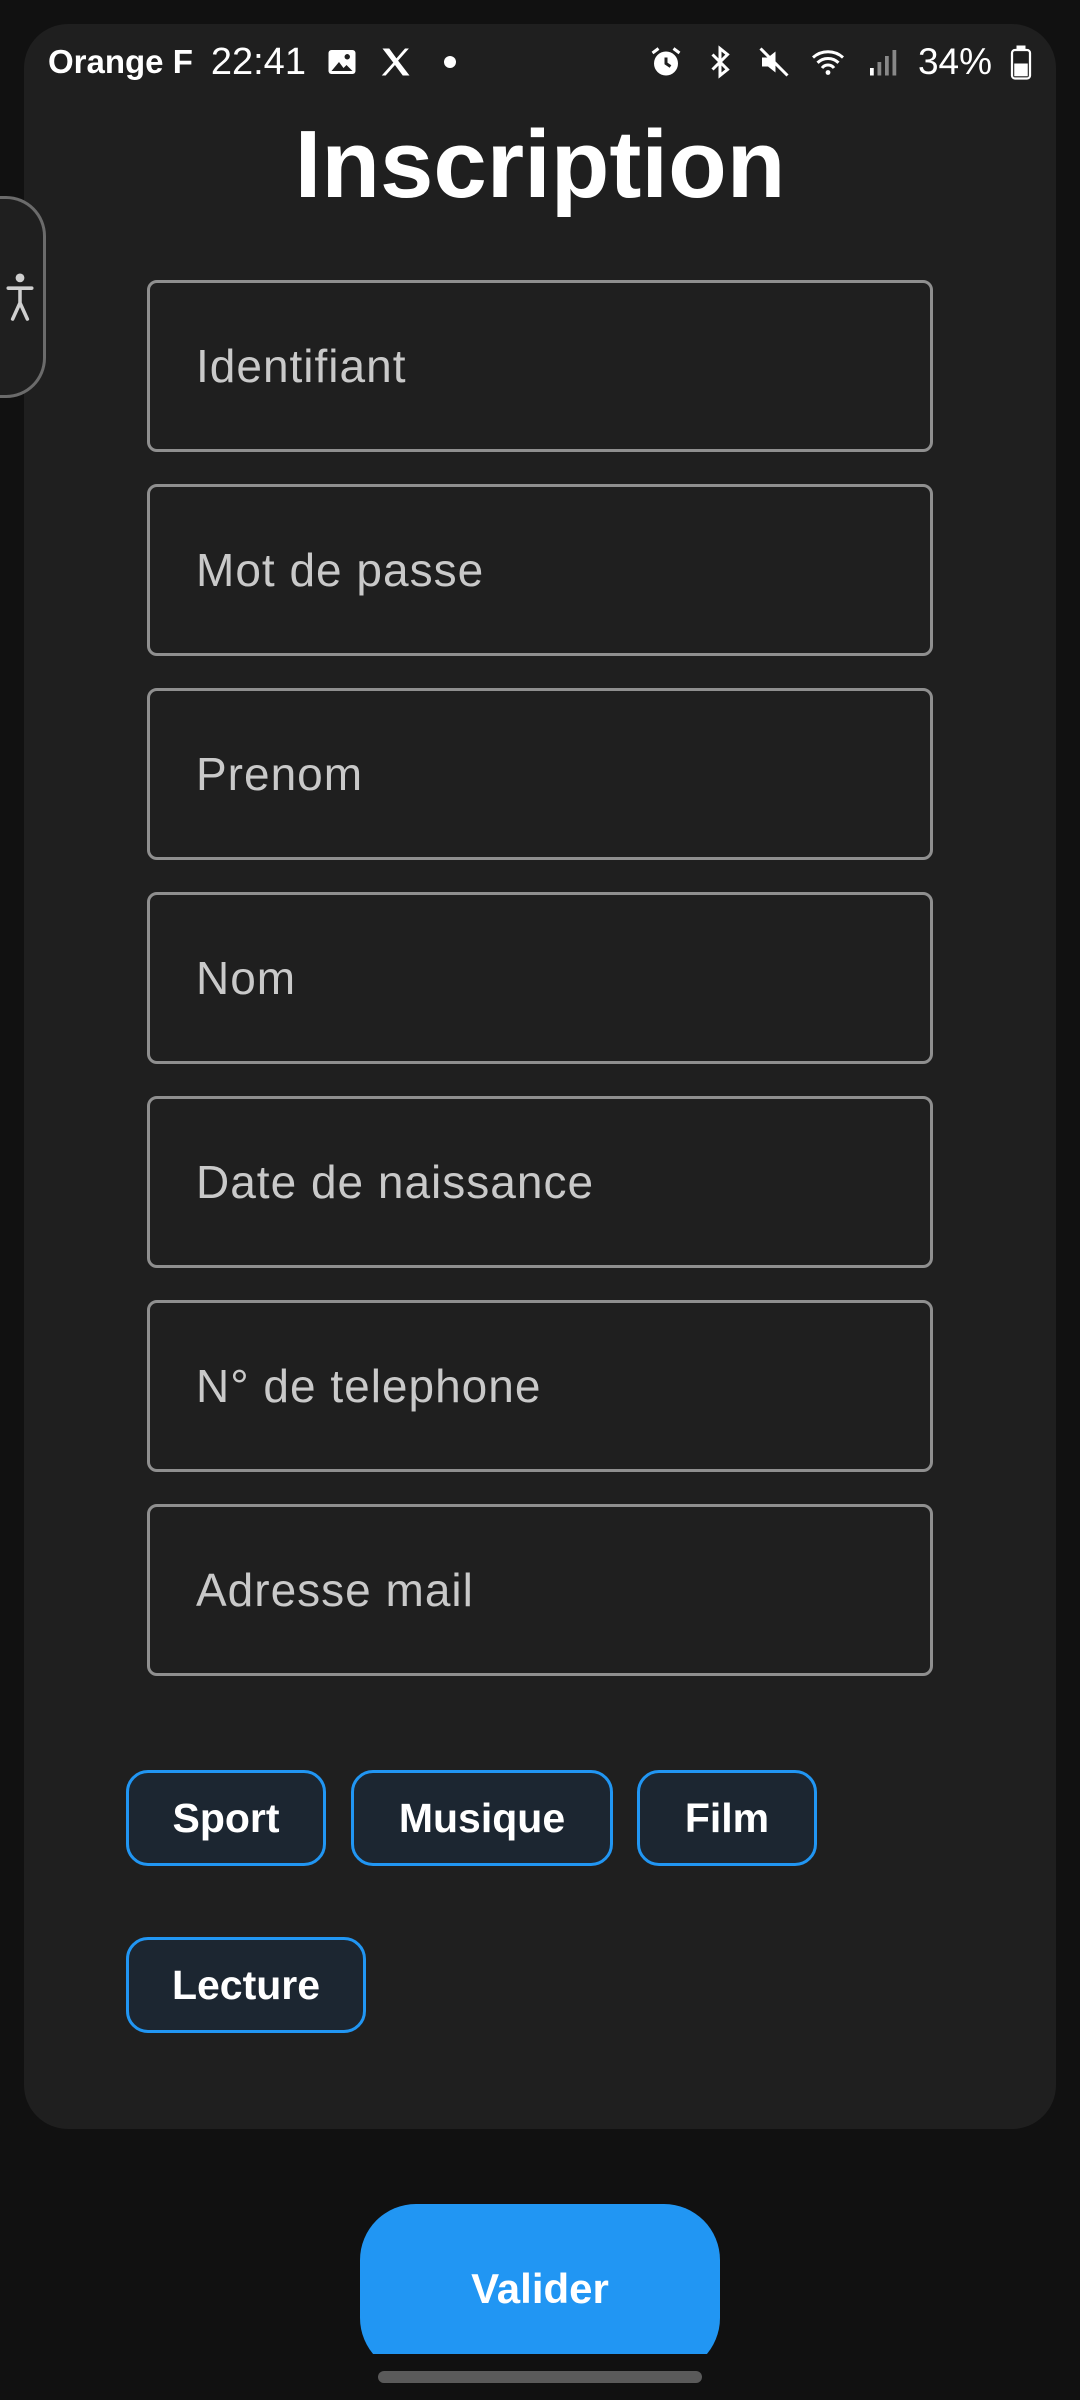 This screenshot has width=1080, height=2400. What do you see at coordinates (727, 1818) in the screenshot?
I see `chip-film: Film` at bounding box center [727, 1818].